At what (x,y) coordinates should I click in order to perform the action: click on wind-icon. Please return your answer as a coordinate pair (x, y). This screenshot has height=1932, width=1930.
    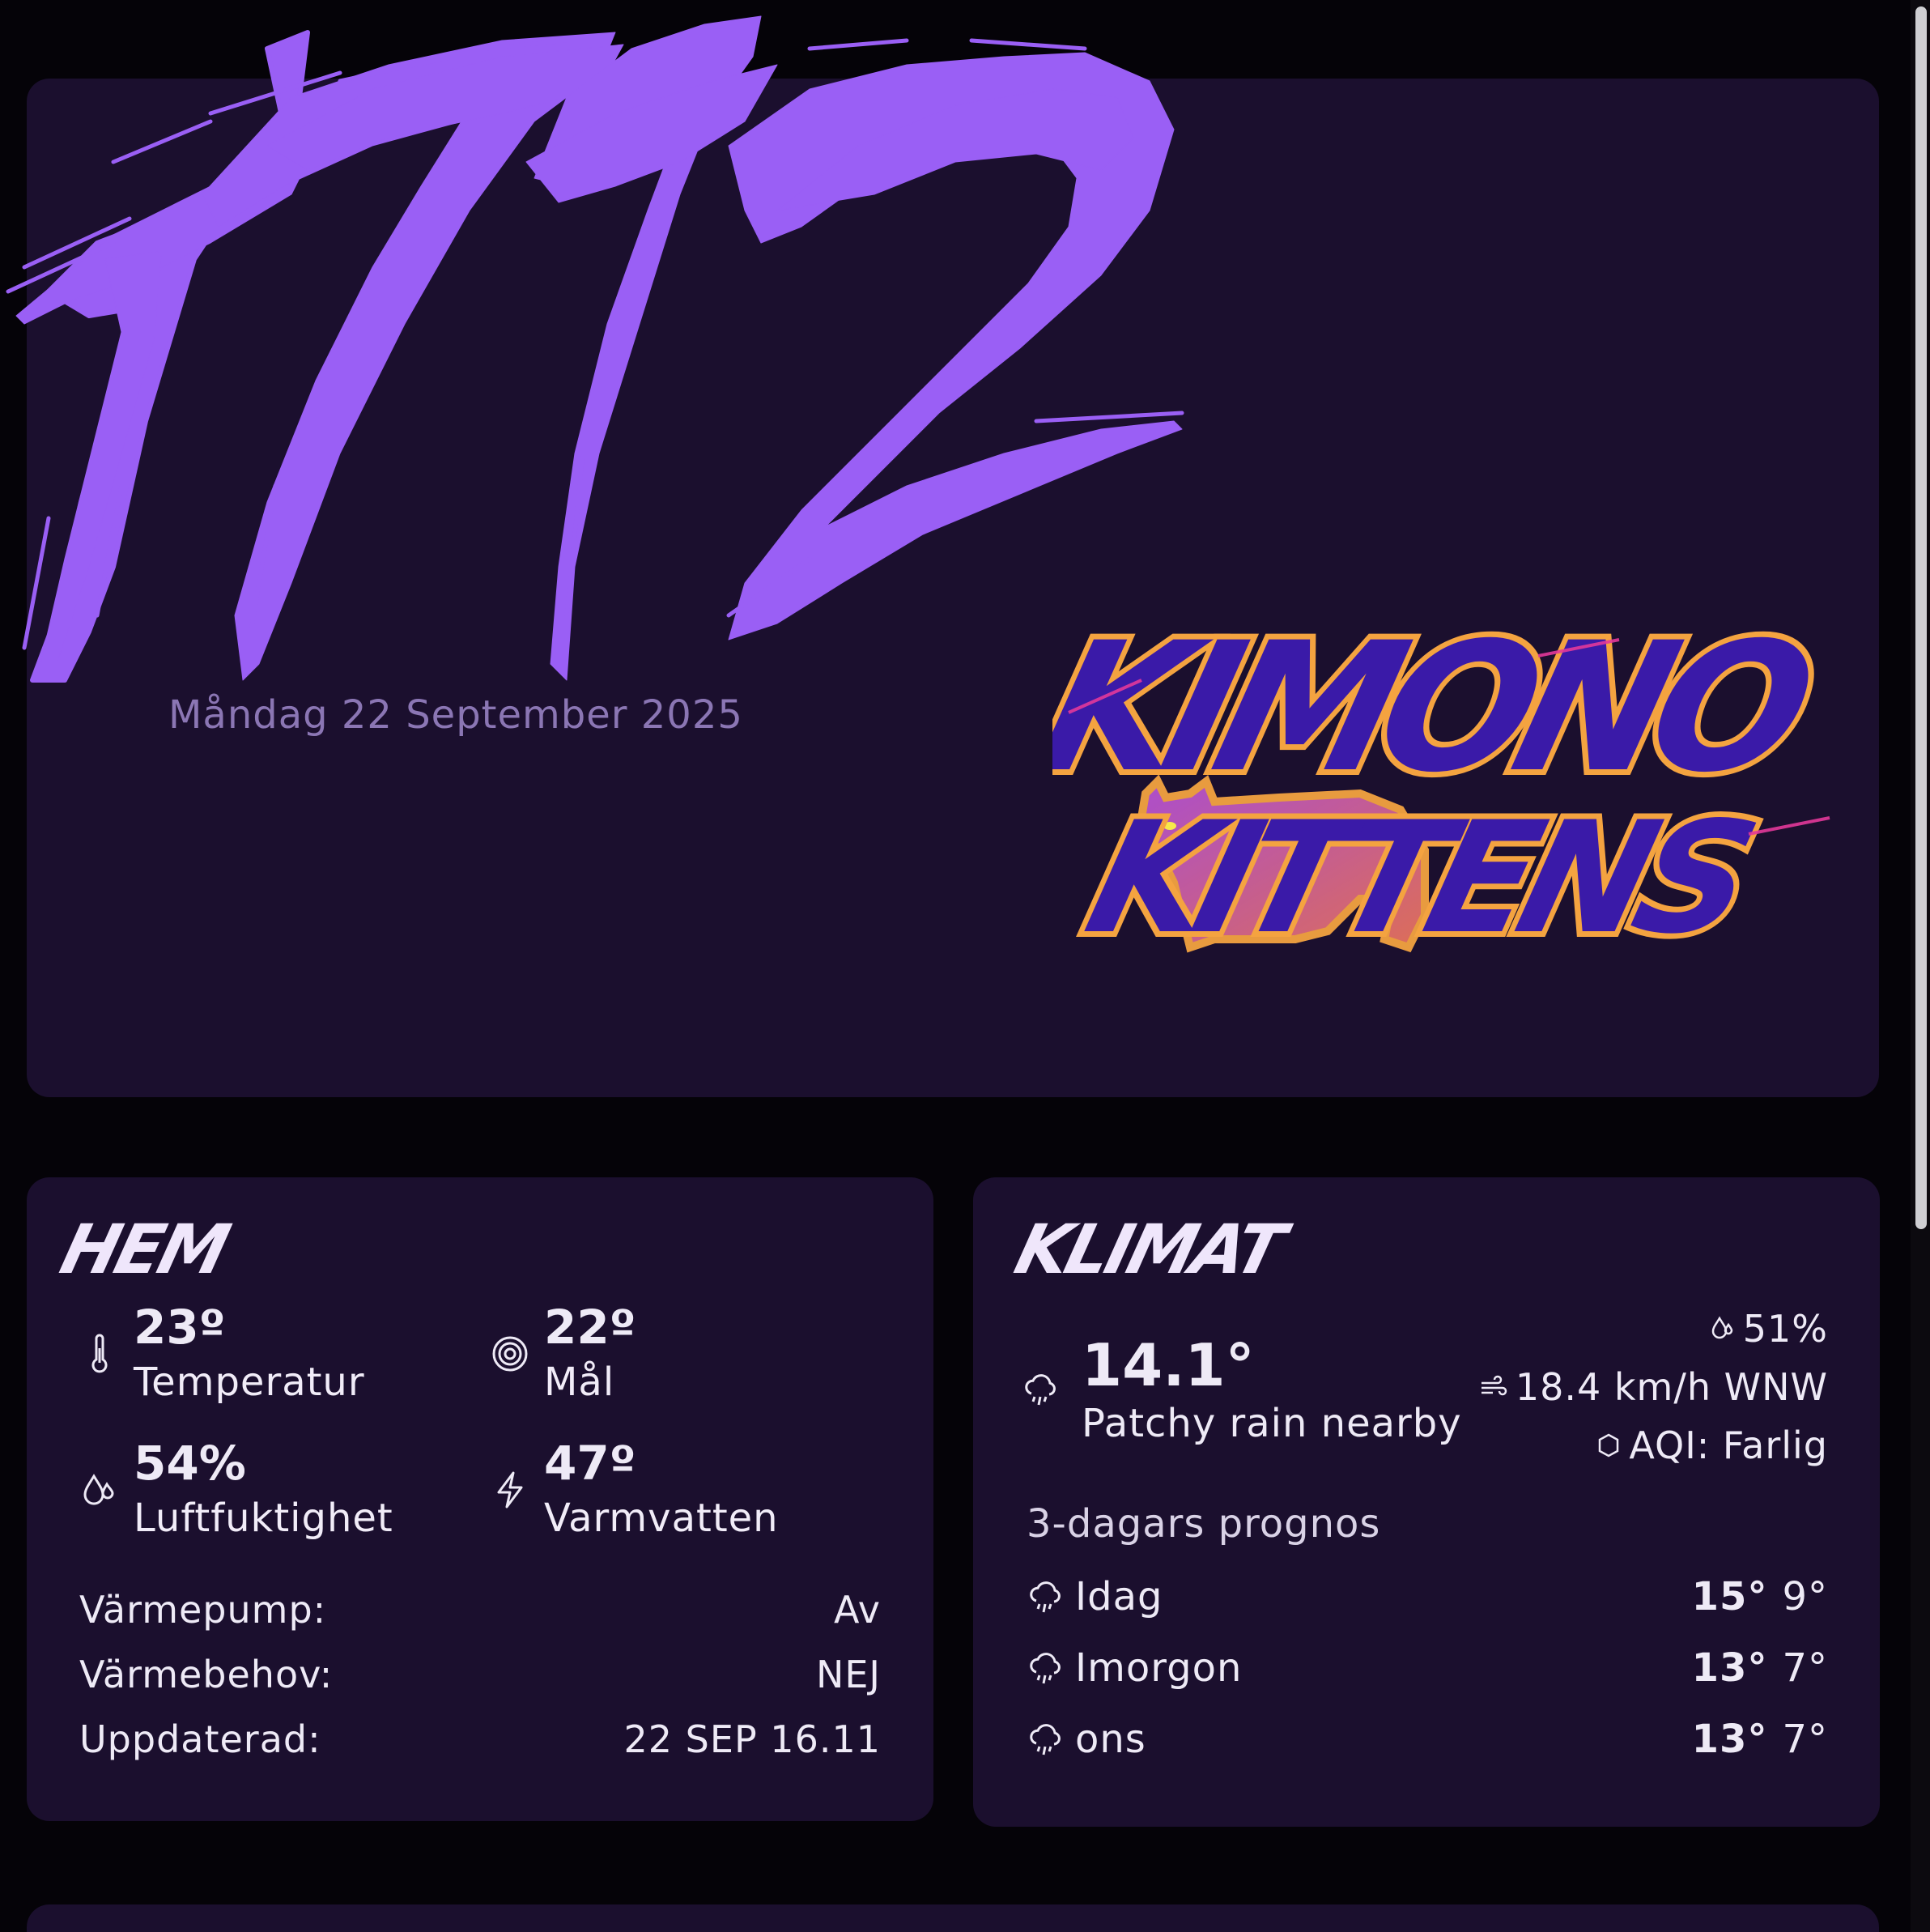
    Looking at the image, I should click on (1494, 1385).